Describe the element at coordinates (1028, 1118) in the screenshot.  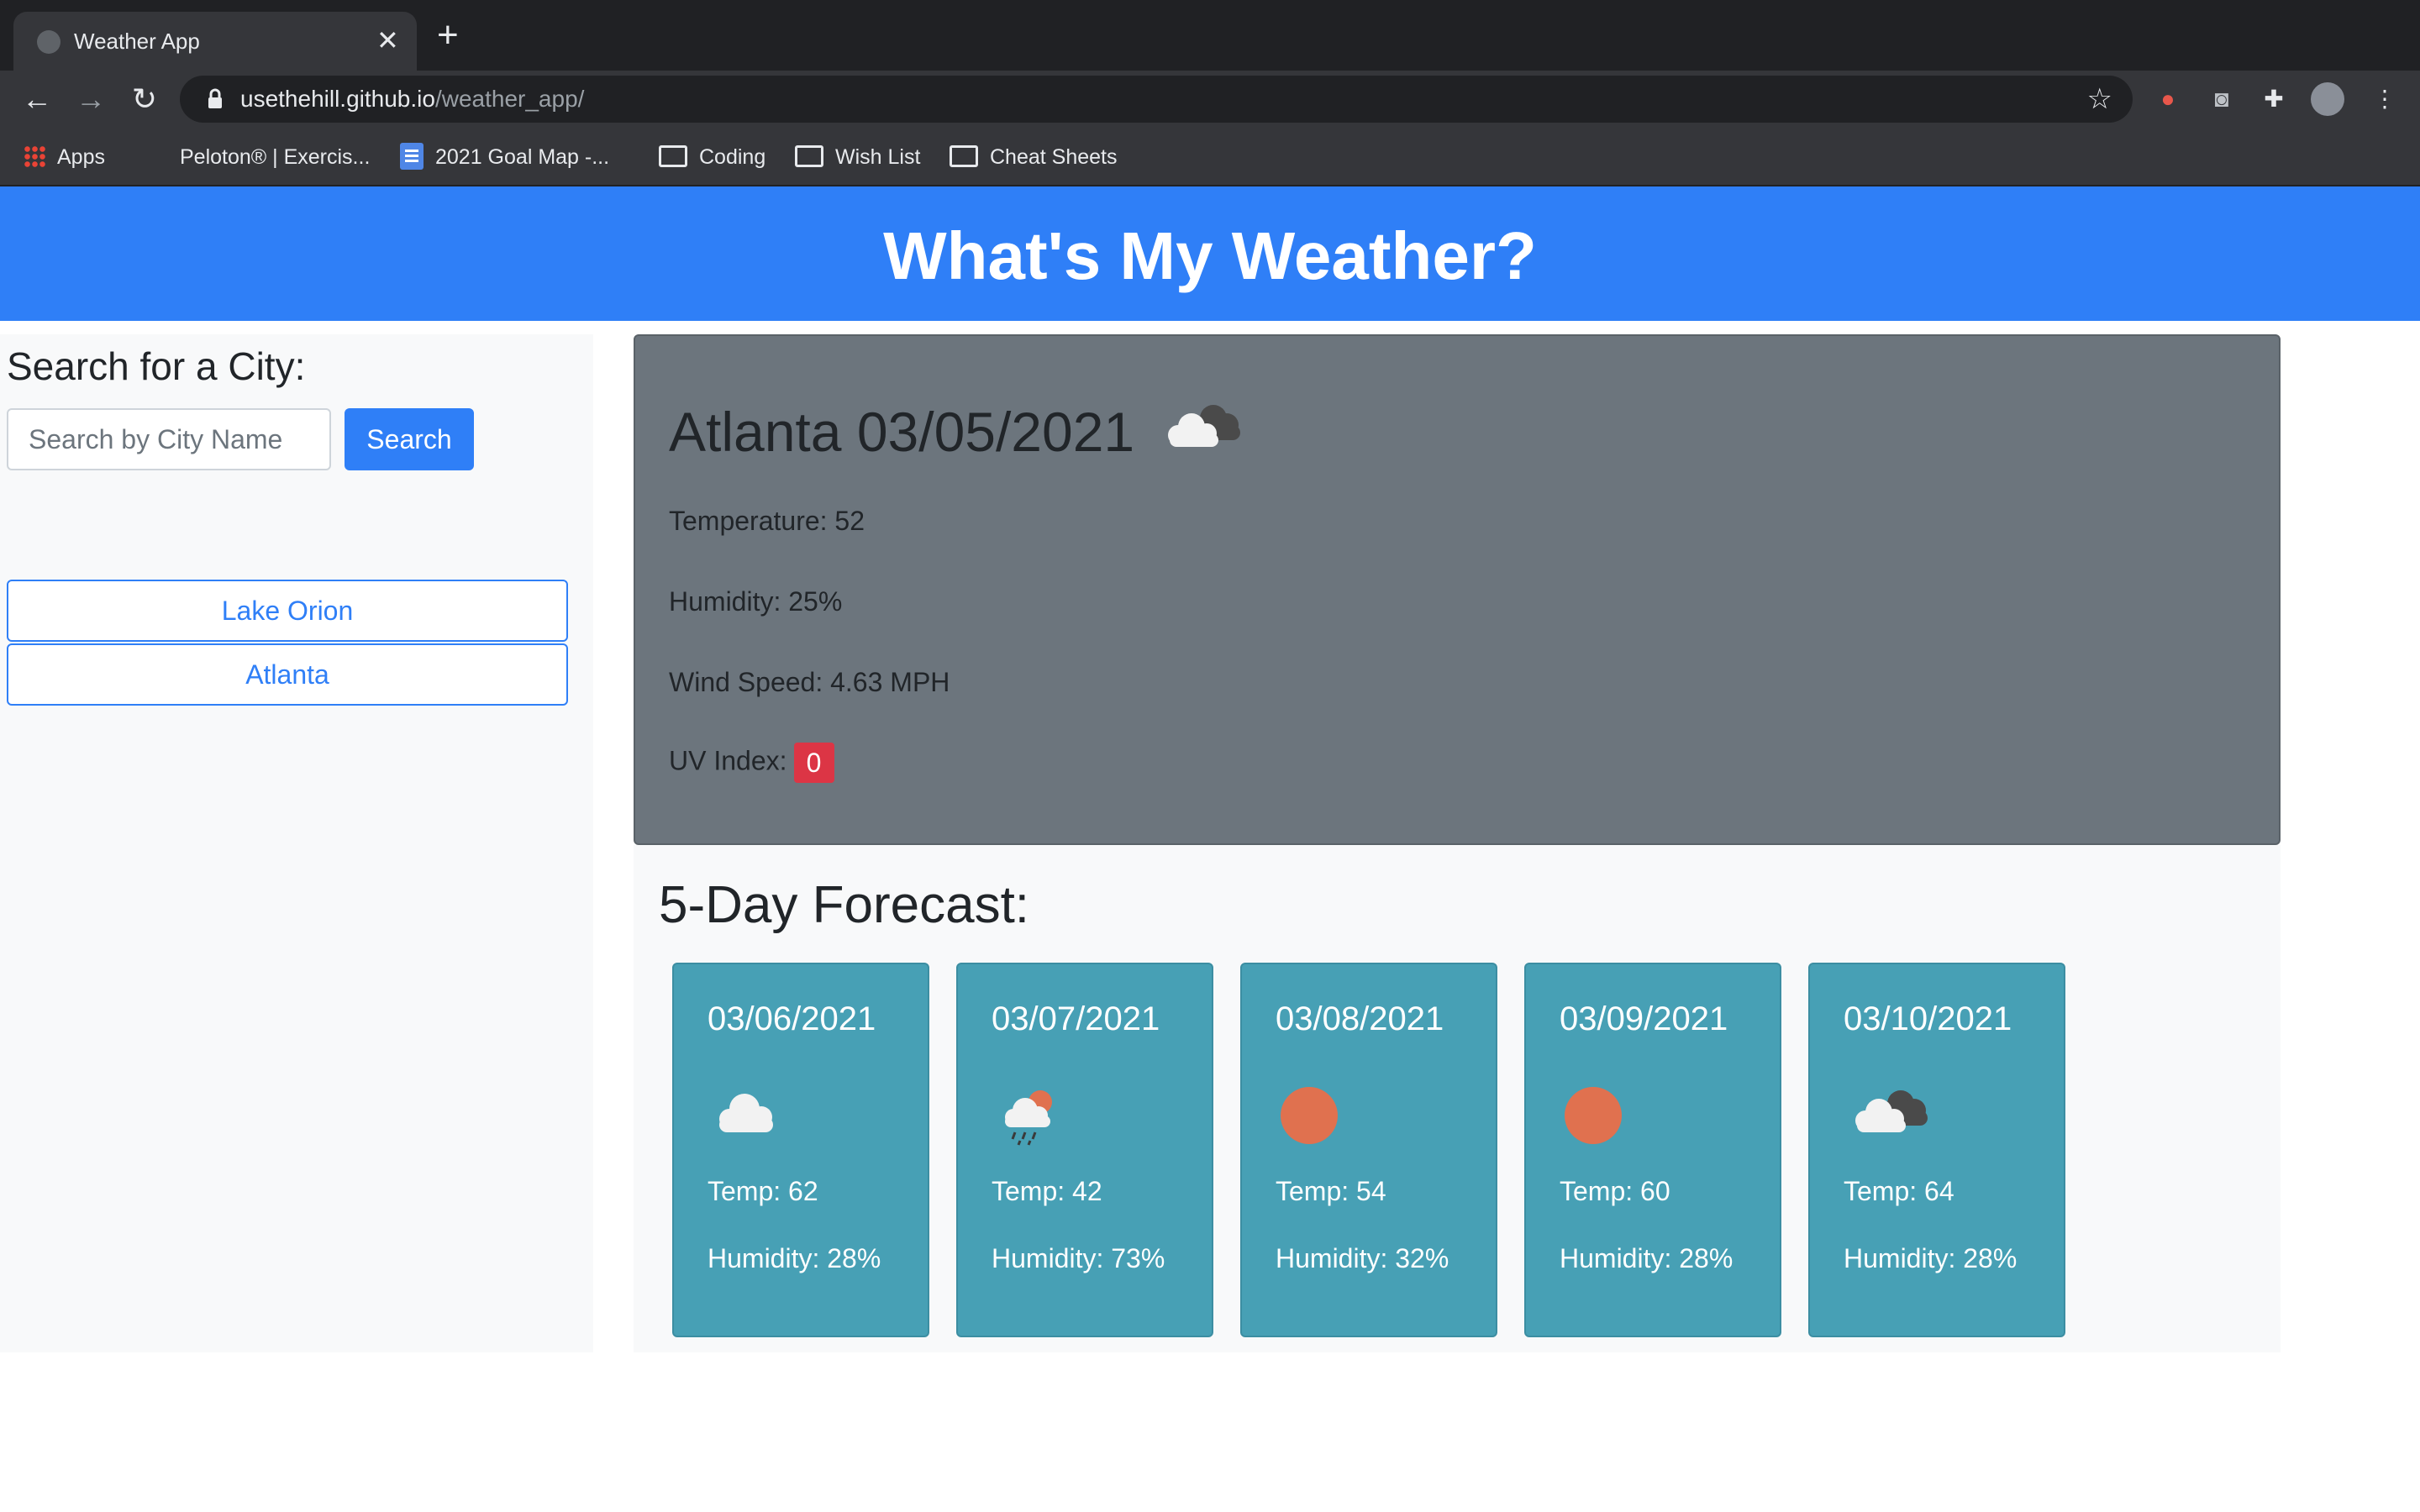
I see `rain-sun-icon` at that location.